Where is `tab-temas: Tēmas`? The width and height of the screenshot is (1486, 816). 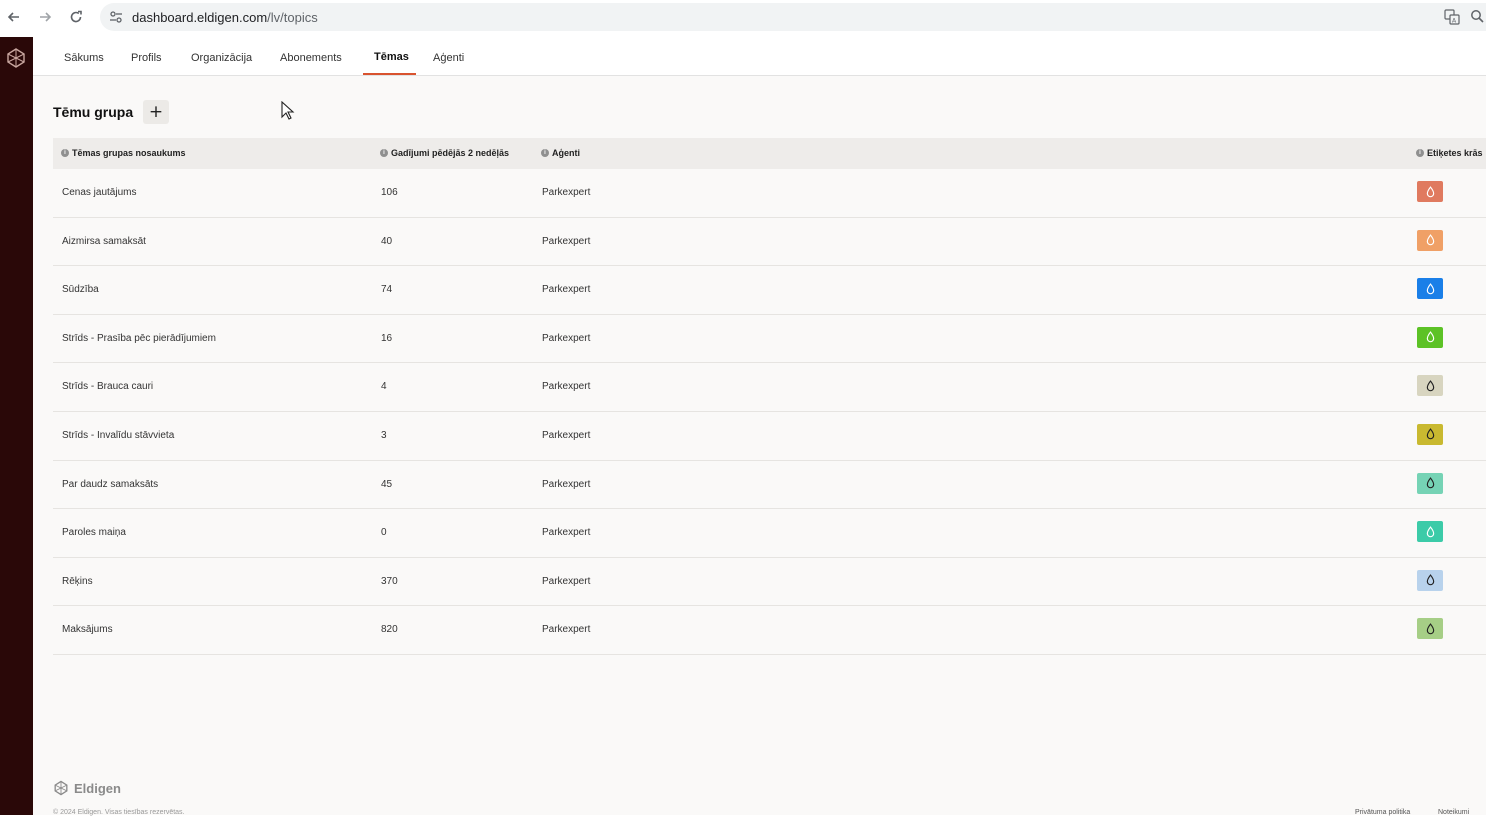 tab-temas: Tēmas is located at coordinates (391, 57).